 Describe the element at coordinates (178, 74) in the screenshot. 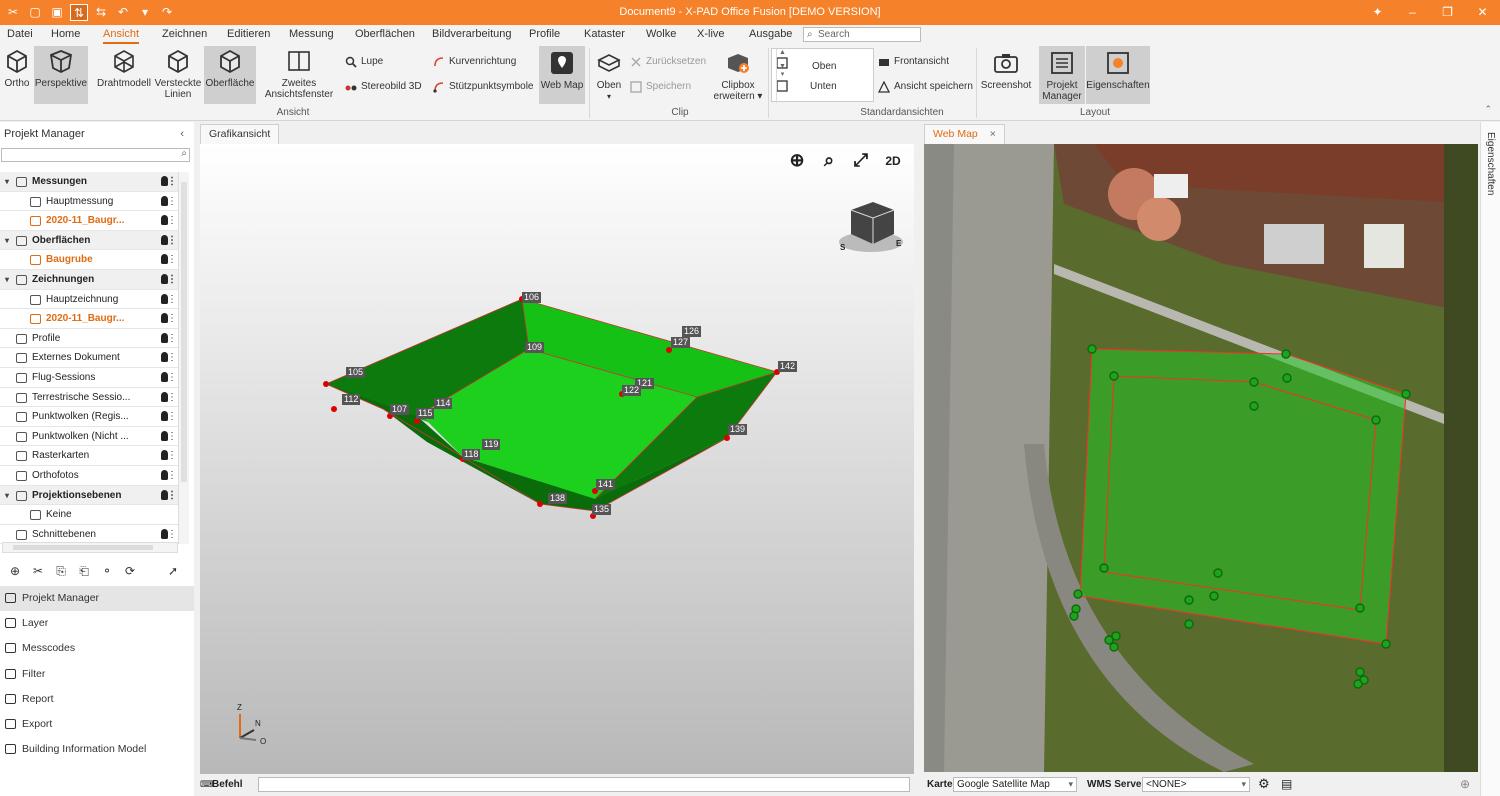

I see `versteckte-linien-button: Versteckte Linien` at that location.